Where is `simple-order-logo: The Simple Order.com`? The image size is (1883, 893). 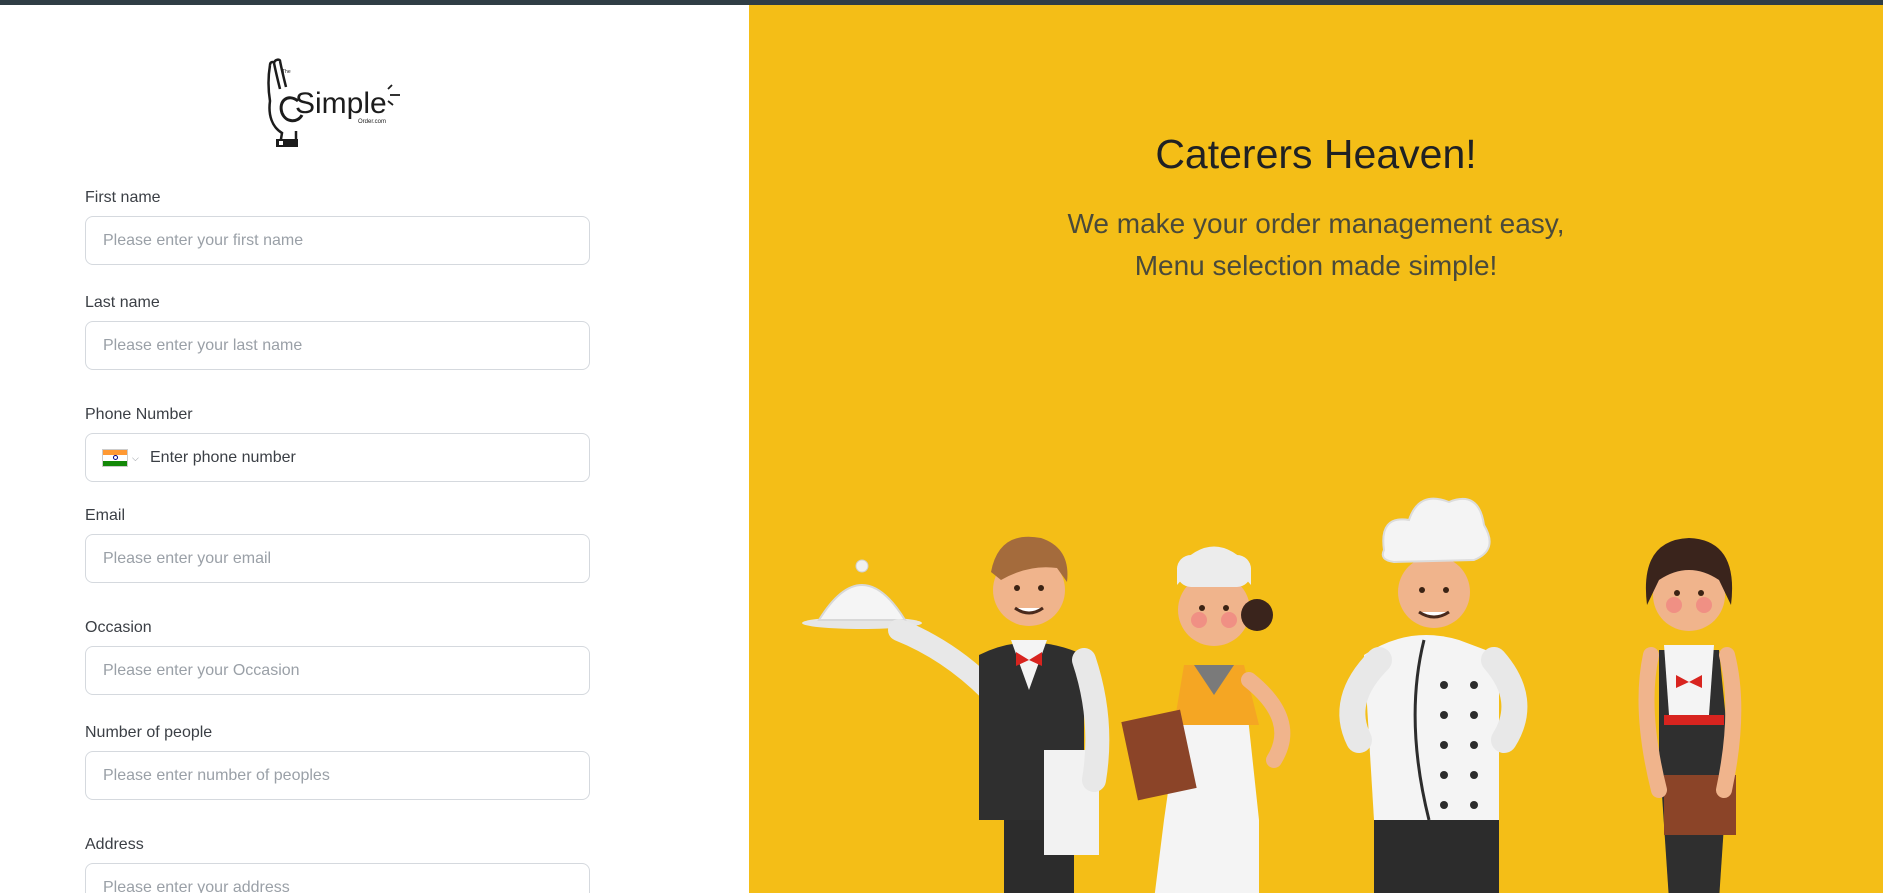 simple-order-logo: The Simple Order.com is located at coordinates (333, 102).